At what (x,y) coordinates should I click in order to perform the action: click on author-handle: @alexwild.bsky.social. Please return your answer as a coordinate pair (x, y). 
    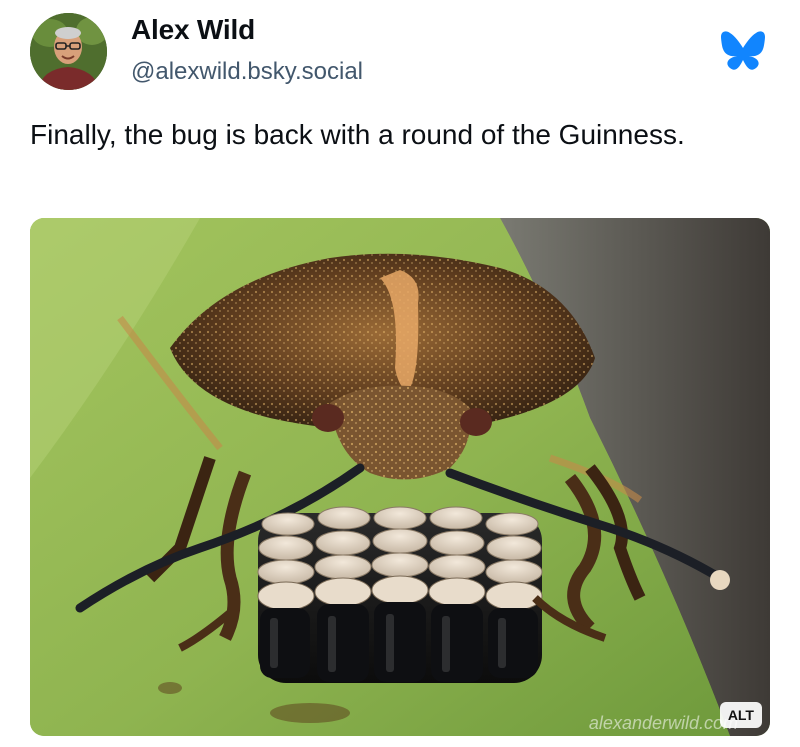
    Looking at the image, I should click on (247, 72).